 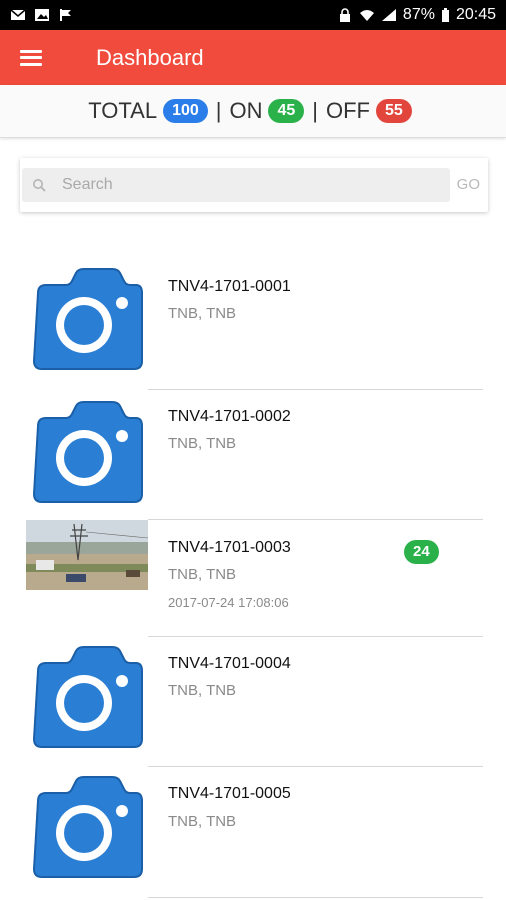 What do you see at coordinates (229, 663) in the screenshot?
I see `camera-name: TNV4-1701-0004` at bounding box center [229, 663].